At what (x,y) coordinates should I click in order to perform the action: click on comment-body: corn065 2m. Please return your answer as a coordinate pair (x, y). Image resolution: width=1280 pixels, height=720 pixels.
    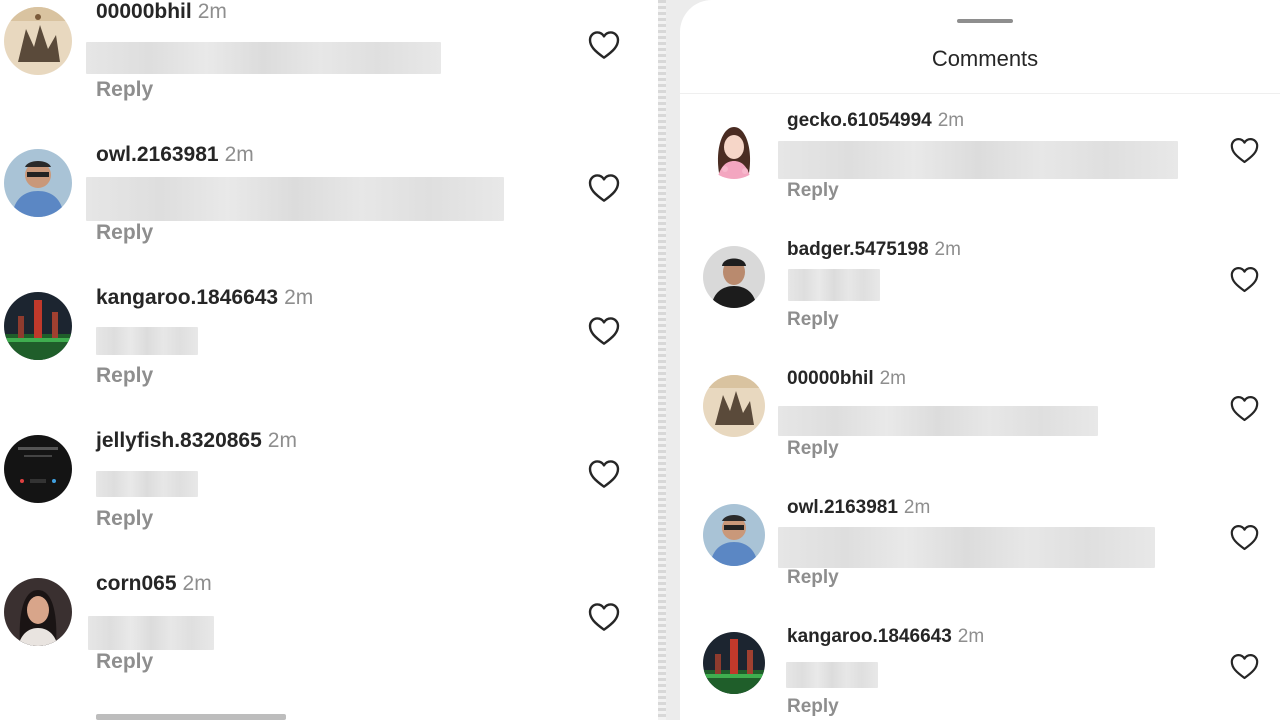
    Looking at the image, I should click on (154, 584).